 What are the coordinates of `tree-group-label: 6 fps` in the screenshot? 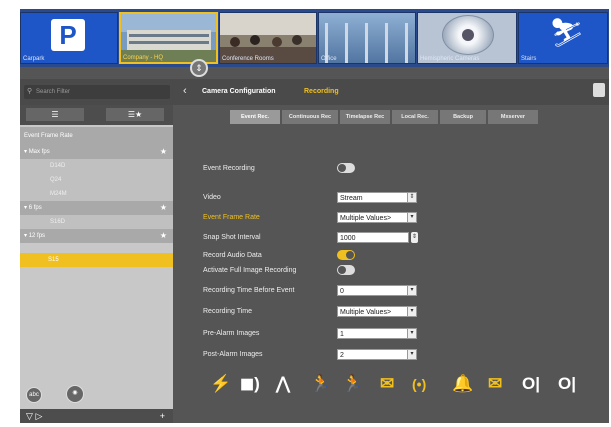 It's located at (35, 208).